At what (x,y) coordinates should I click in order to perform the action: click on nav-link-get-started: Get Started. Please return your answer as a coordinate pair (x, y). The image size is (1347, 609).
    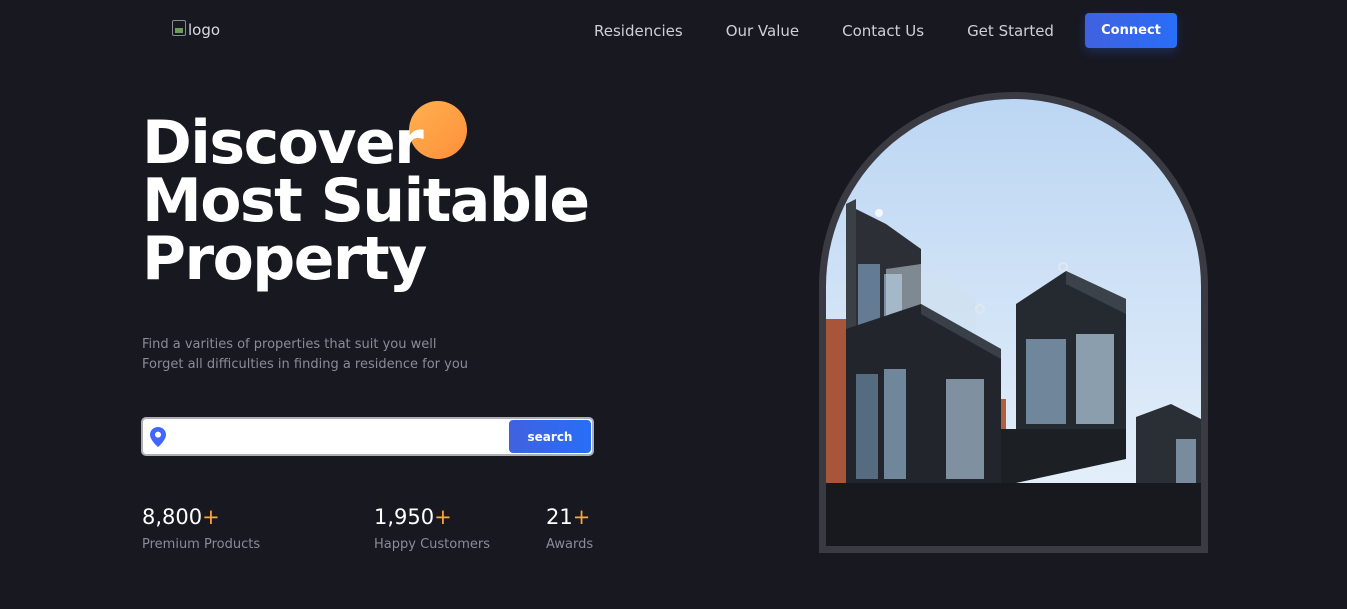
    Looking at the image, I should click on (1010, 31).